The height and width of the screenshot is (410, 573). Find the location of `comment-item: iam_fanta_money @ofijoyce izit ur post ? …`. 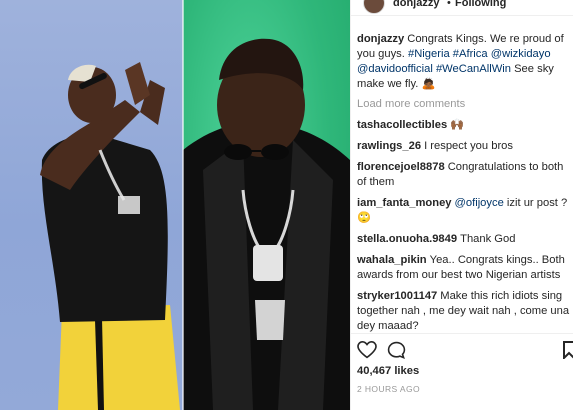

comment-item: iam_fanta_money @ofijoyce izit ur post ? … is located at coordinates (464, 211).